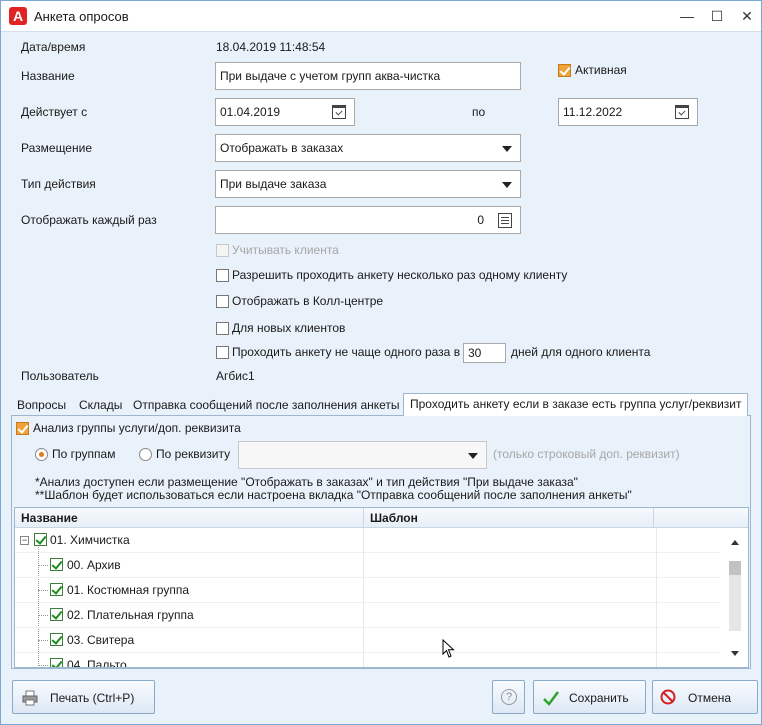 The height and width of the screenshot is (725, 762). What do you see at coordinates (628, 112) in the screenshot?
I see `valid-to-date-input: 11.12.2022` at bounding box center [628, 112].